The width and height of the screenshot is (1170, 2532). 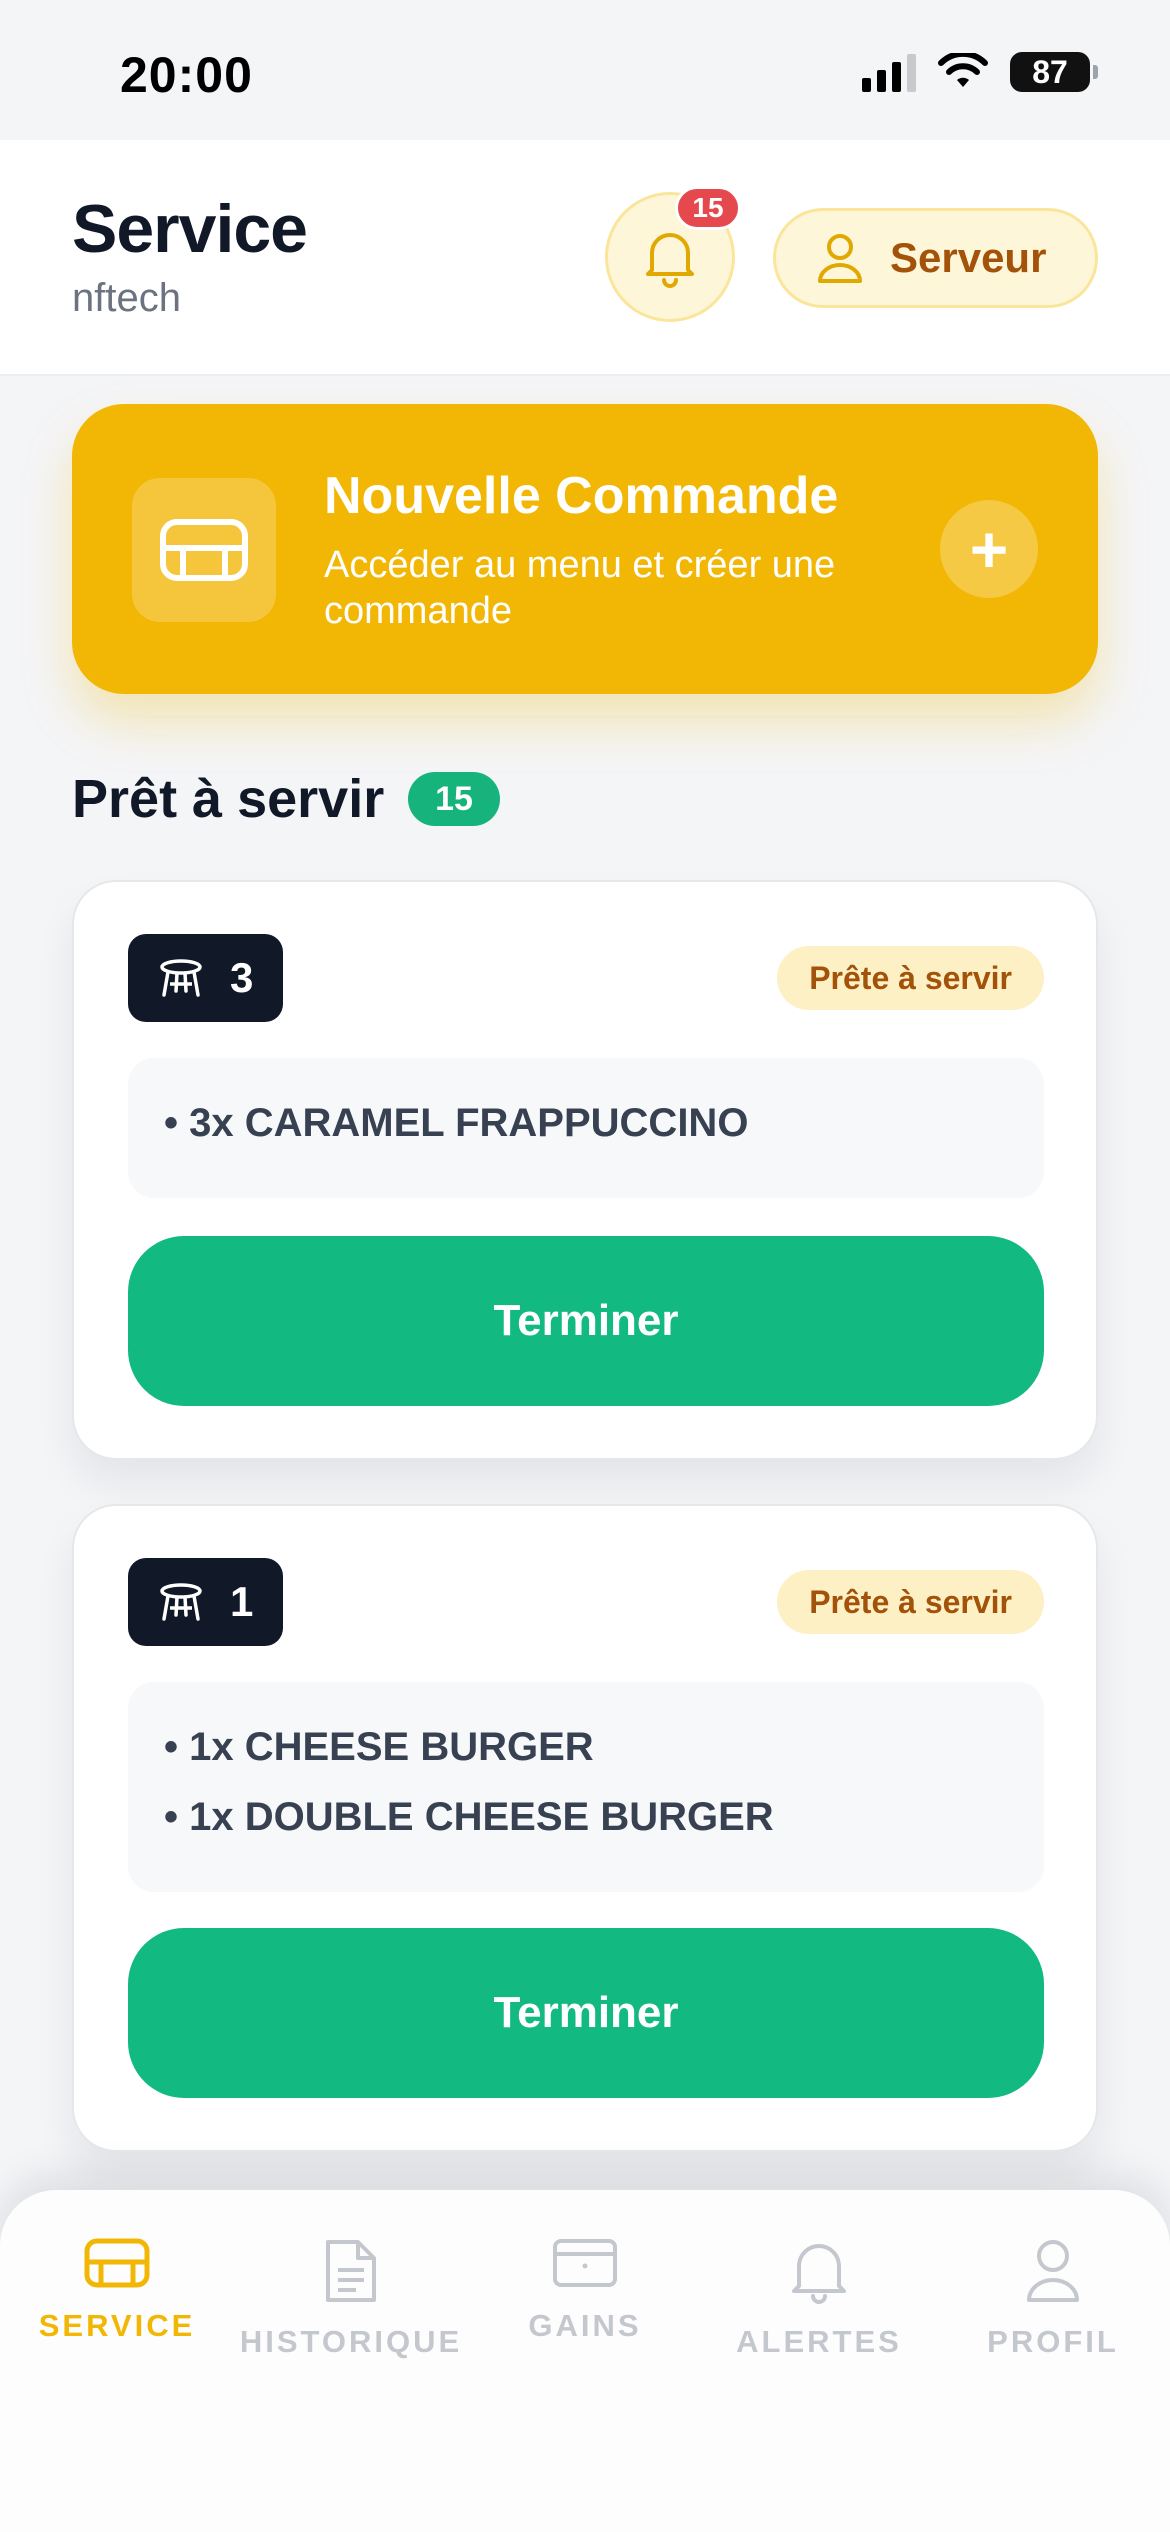 I want to click on battery-icon: 87, so click(x=1054, y=72).